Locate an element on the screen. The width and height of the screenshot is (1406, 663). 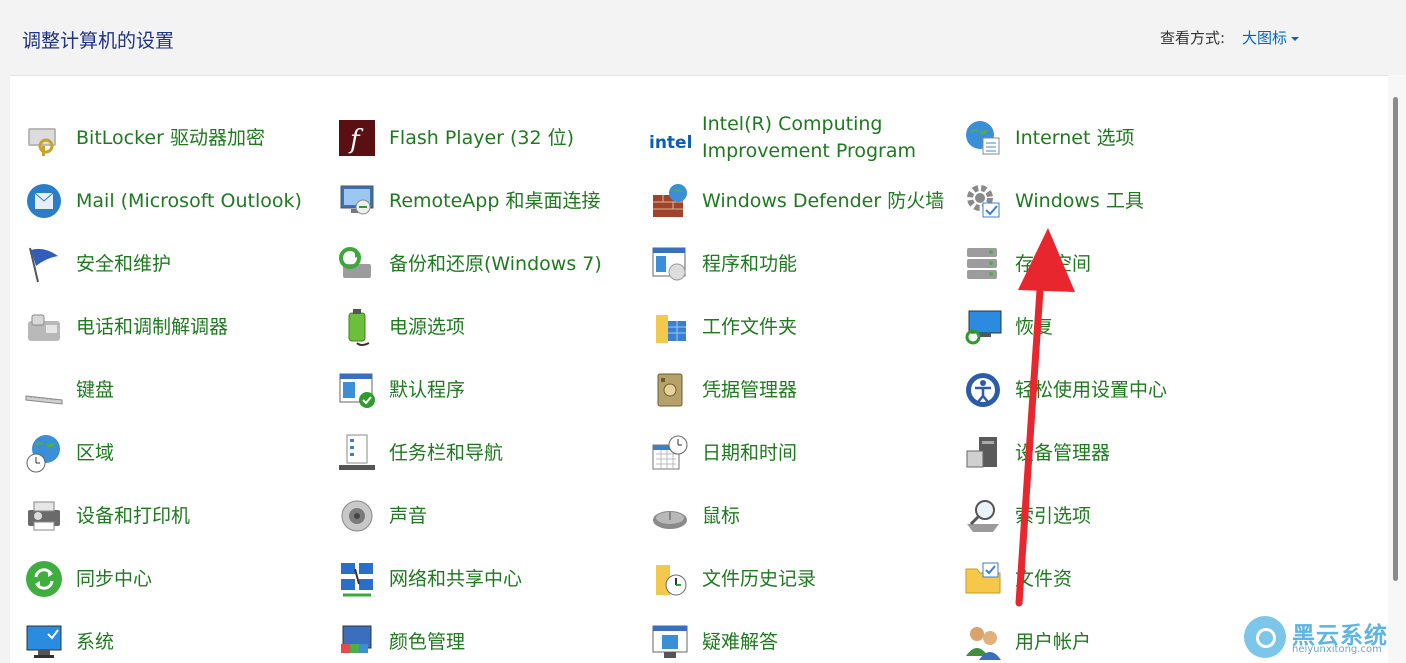
item-taskbar-navigation: 任务栏和导航 is located at coordinates (480, 453).